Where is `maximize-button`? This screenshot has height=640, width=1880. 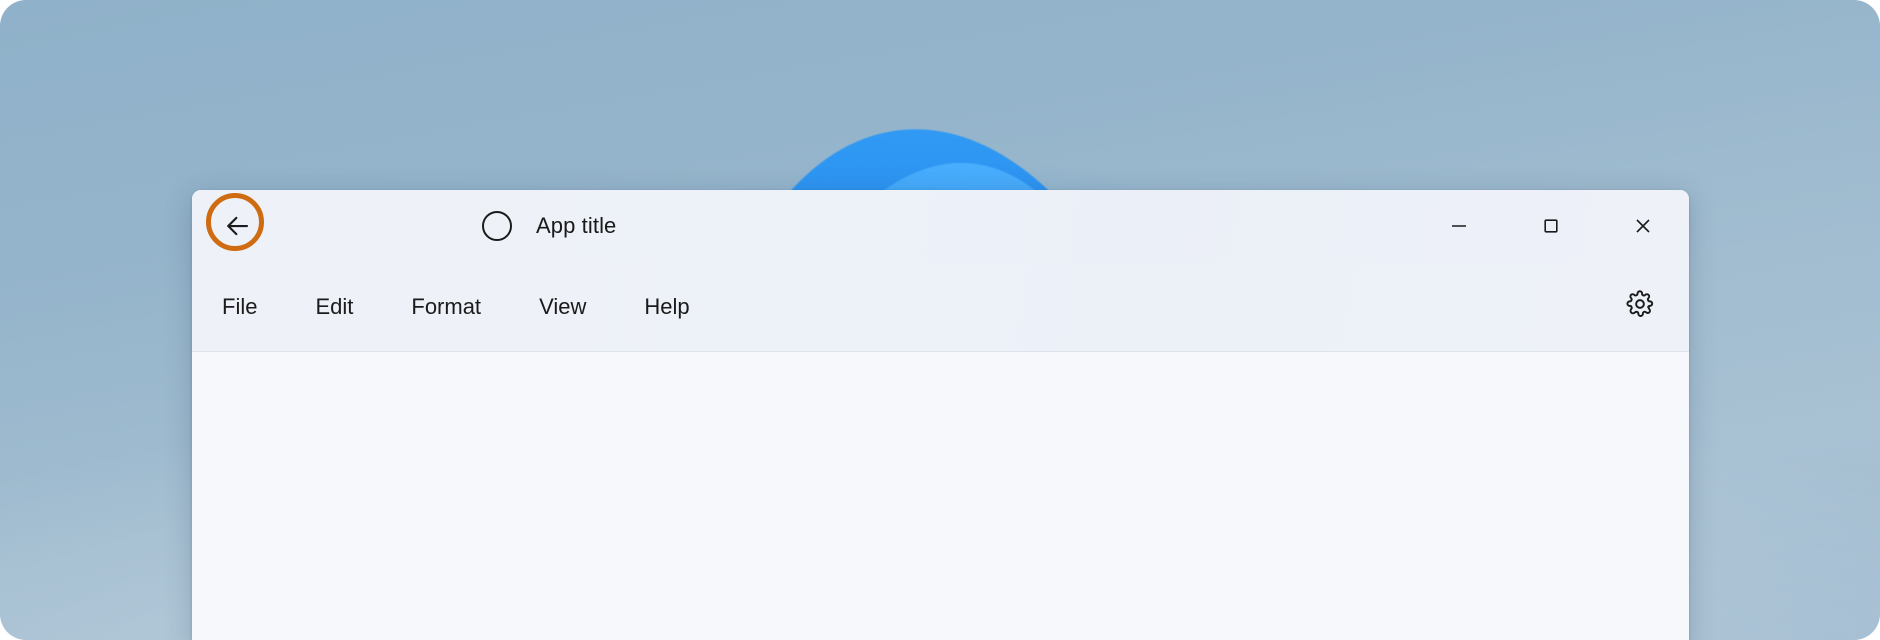 maximize-button is located at coordinates (1551, 226).